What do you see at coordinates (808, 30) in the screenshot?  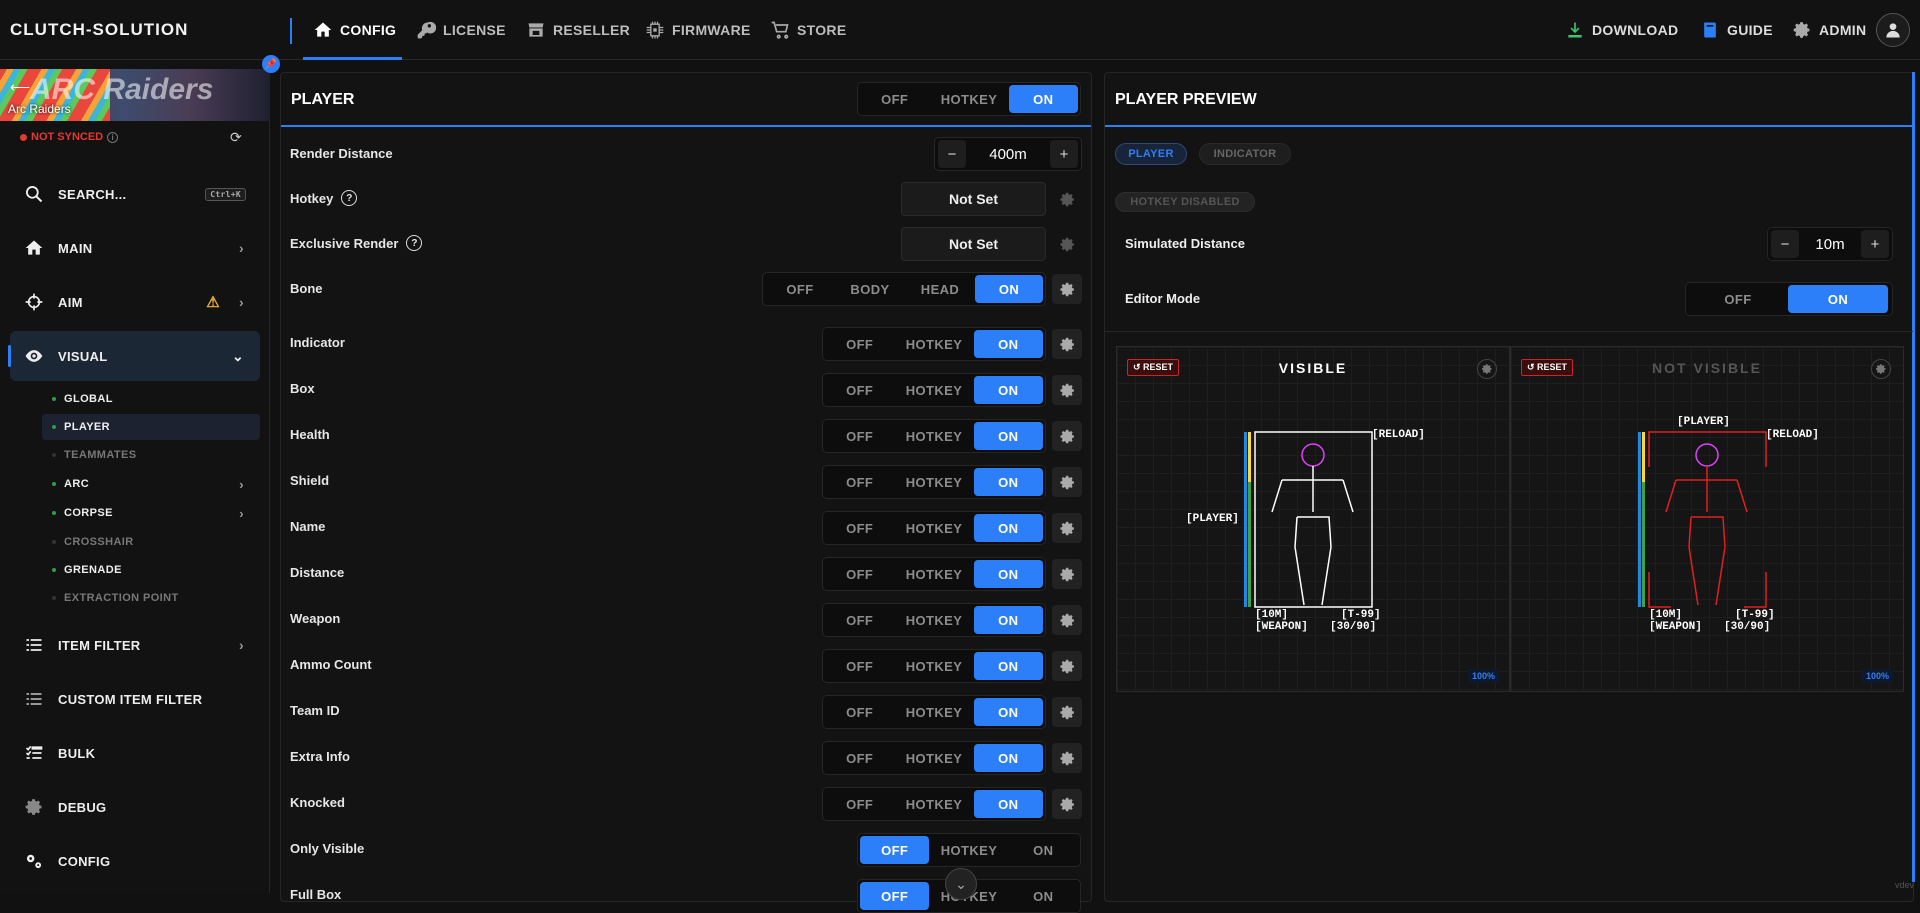 I see `nav-store: STORE` at bounding box center [808, 30].